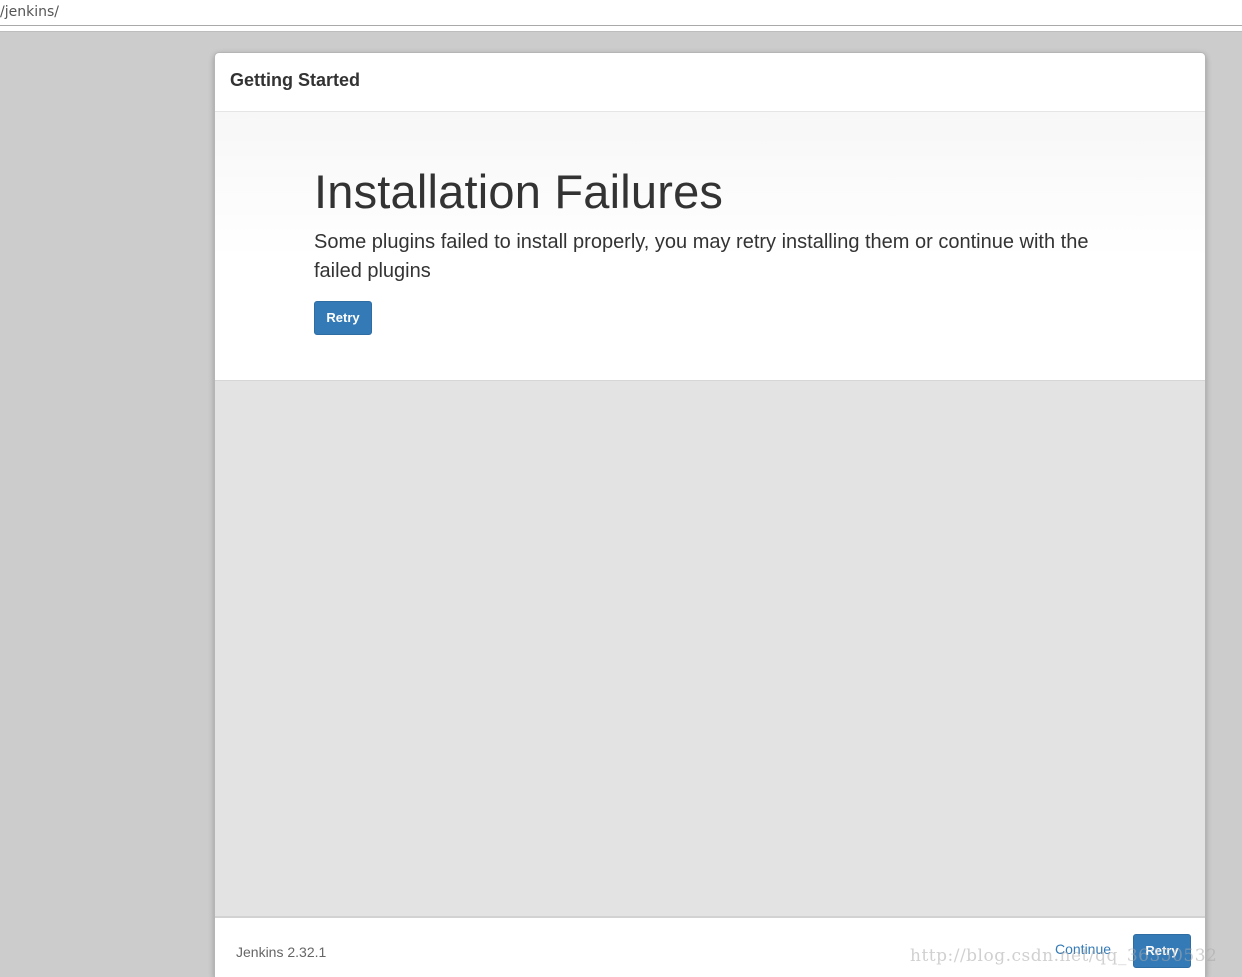  What do you see at coordinates (1162, 951) in the screenshot?
I see `footer-retry-button: Retry` at bounding box center [1162, 951].